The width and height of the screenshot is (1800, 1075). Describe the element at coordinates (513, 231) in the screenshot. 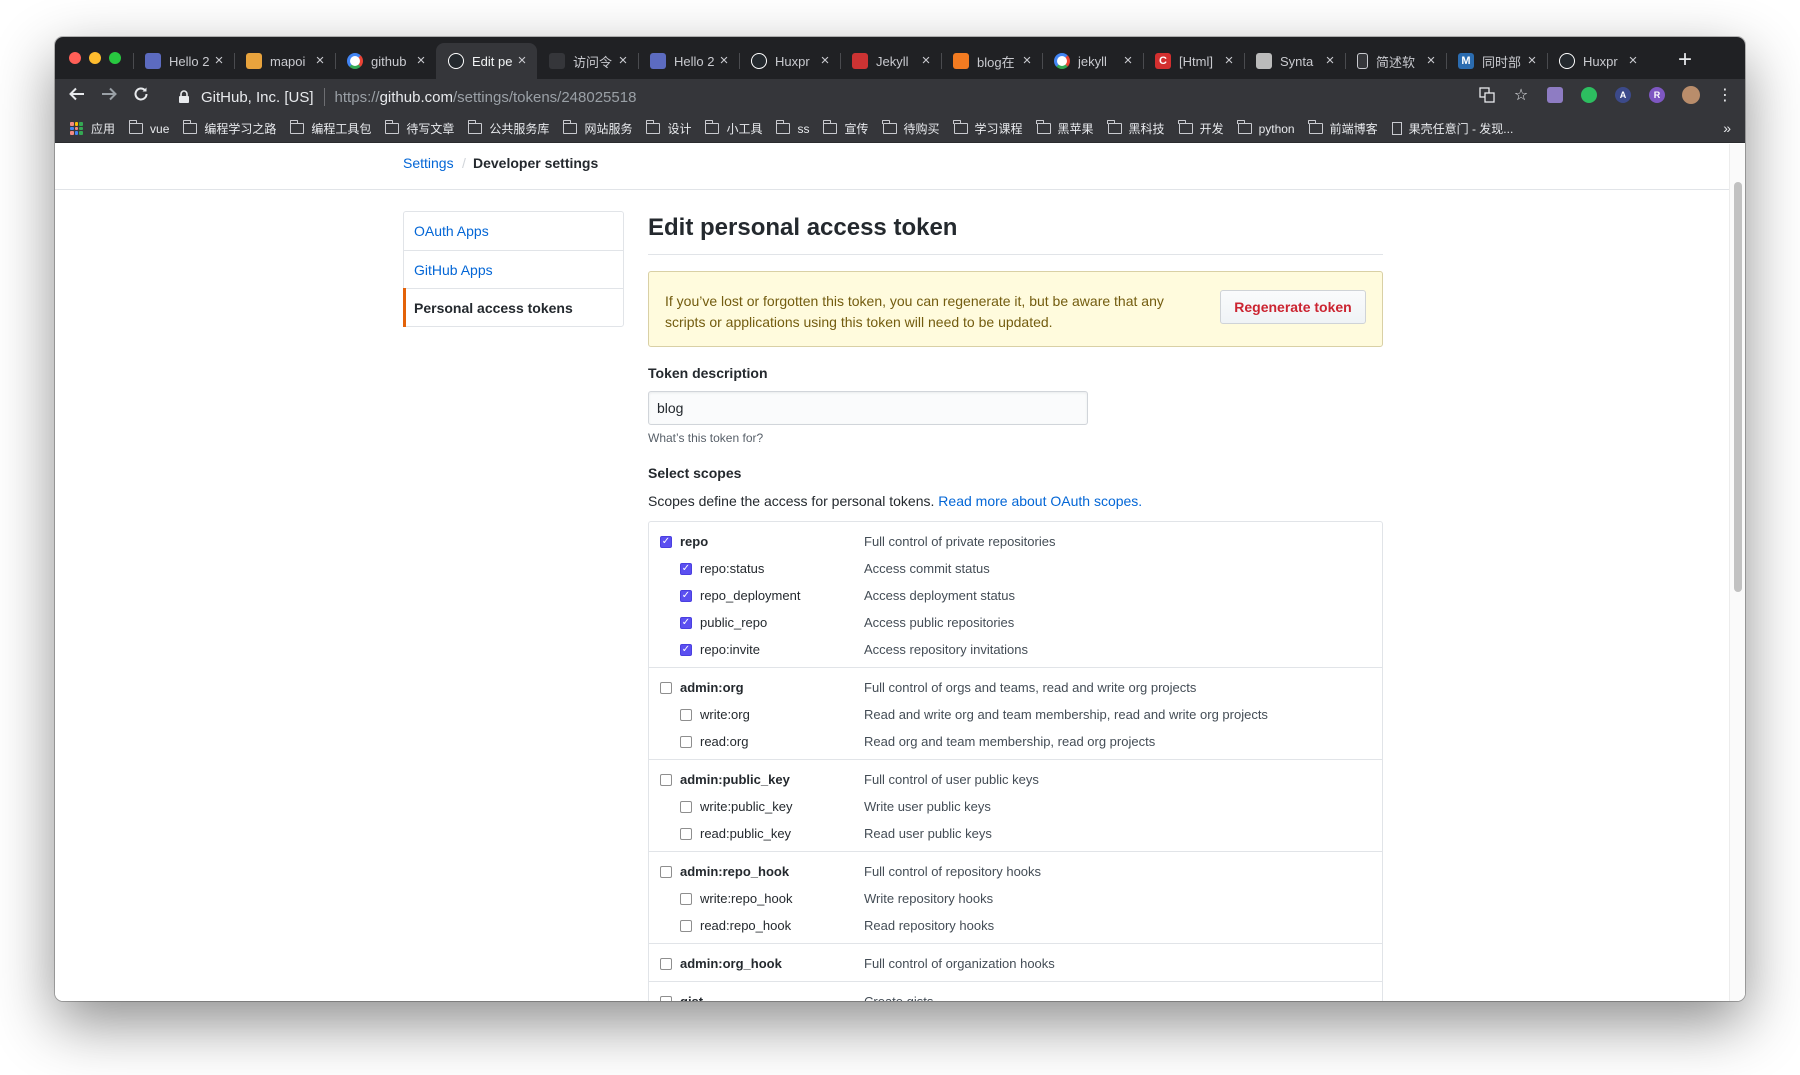

I see `side-menu-item: OAuth Apps` at that location.